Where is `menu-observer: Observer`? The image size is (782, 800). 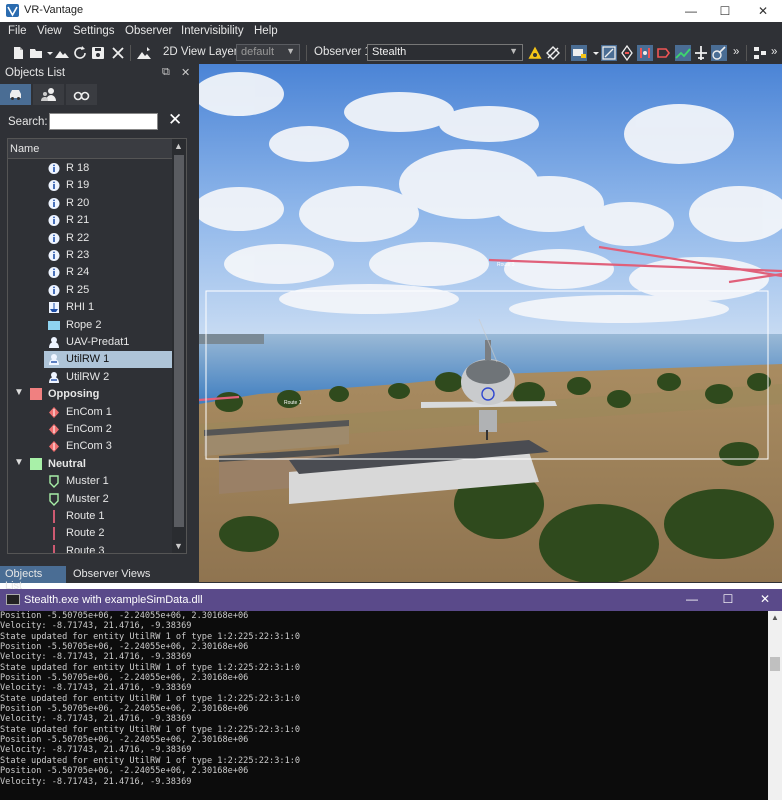
menu-observer: Observer is located at coordinates (148, 31).